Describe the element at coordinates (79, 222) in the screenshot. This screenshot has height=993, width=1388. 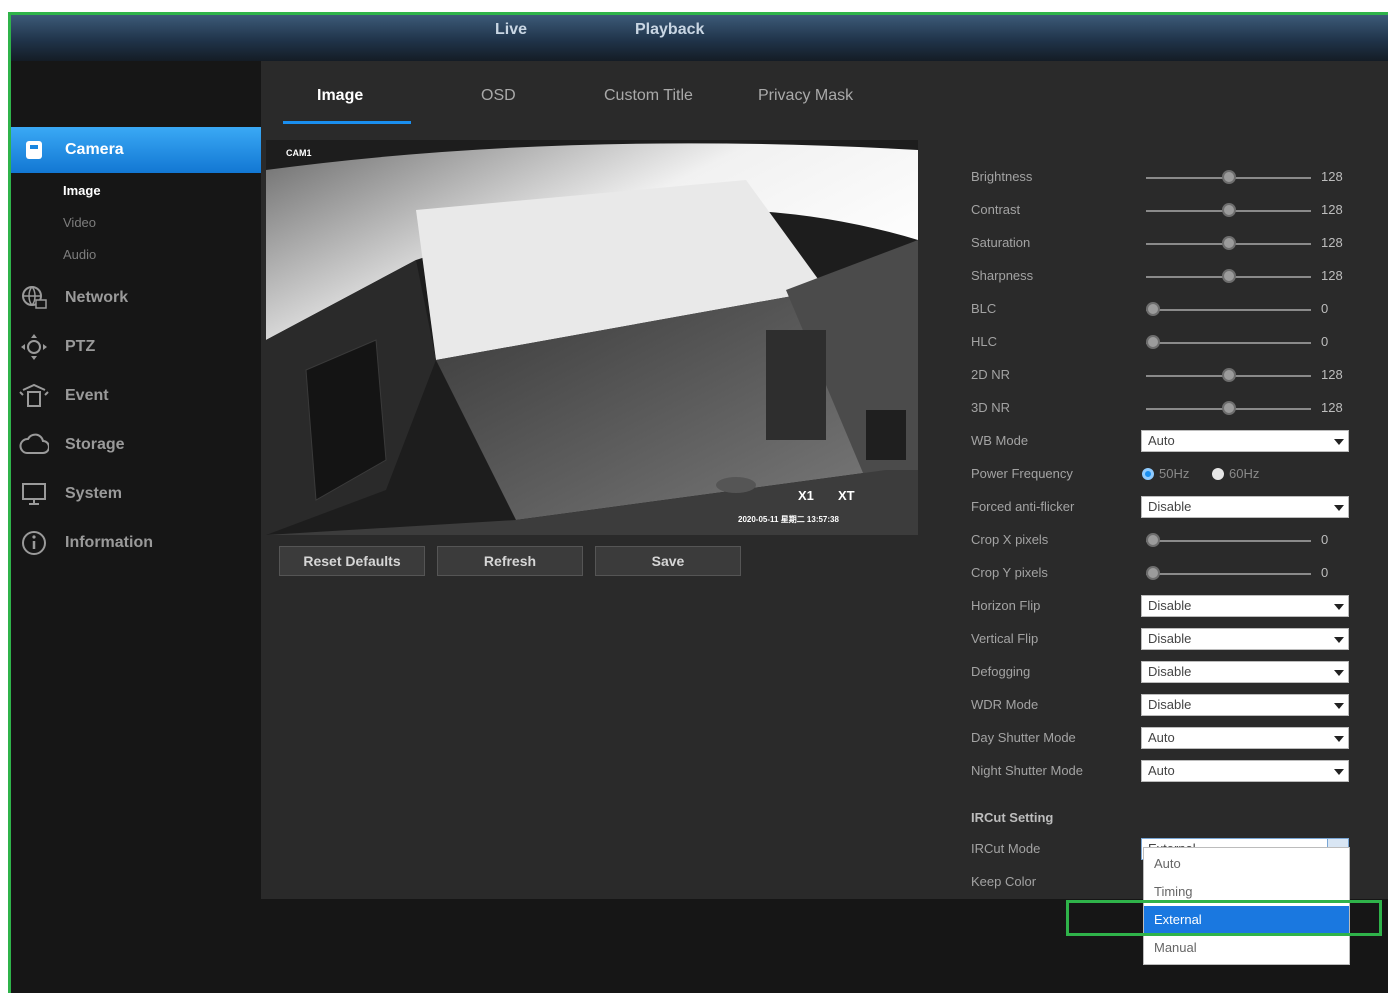
I see `sub-item-video: Video` at that location.